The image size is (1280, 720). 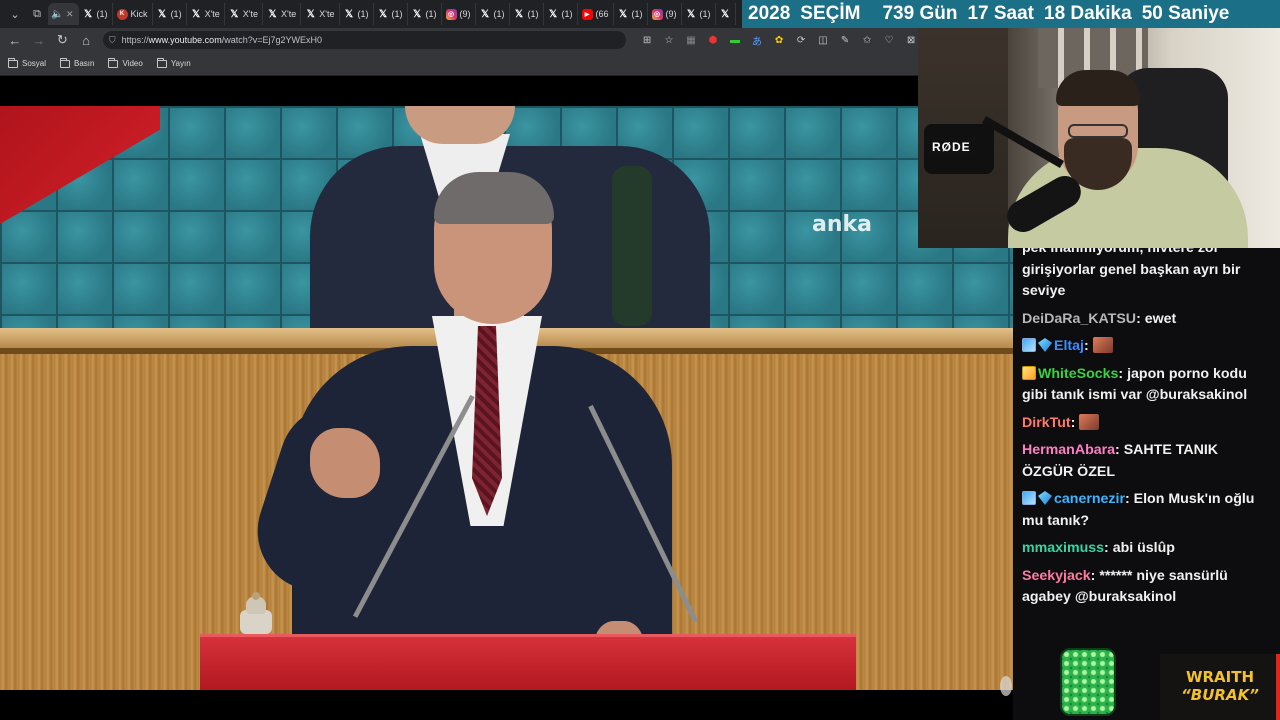 I want to click on extension-colorful-icon: ✿, so click(x=779, y=40).